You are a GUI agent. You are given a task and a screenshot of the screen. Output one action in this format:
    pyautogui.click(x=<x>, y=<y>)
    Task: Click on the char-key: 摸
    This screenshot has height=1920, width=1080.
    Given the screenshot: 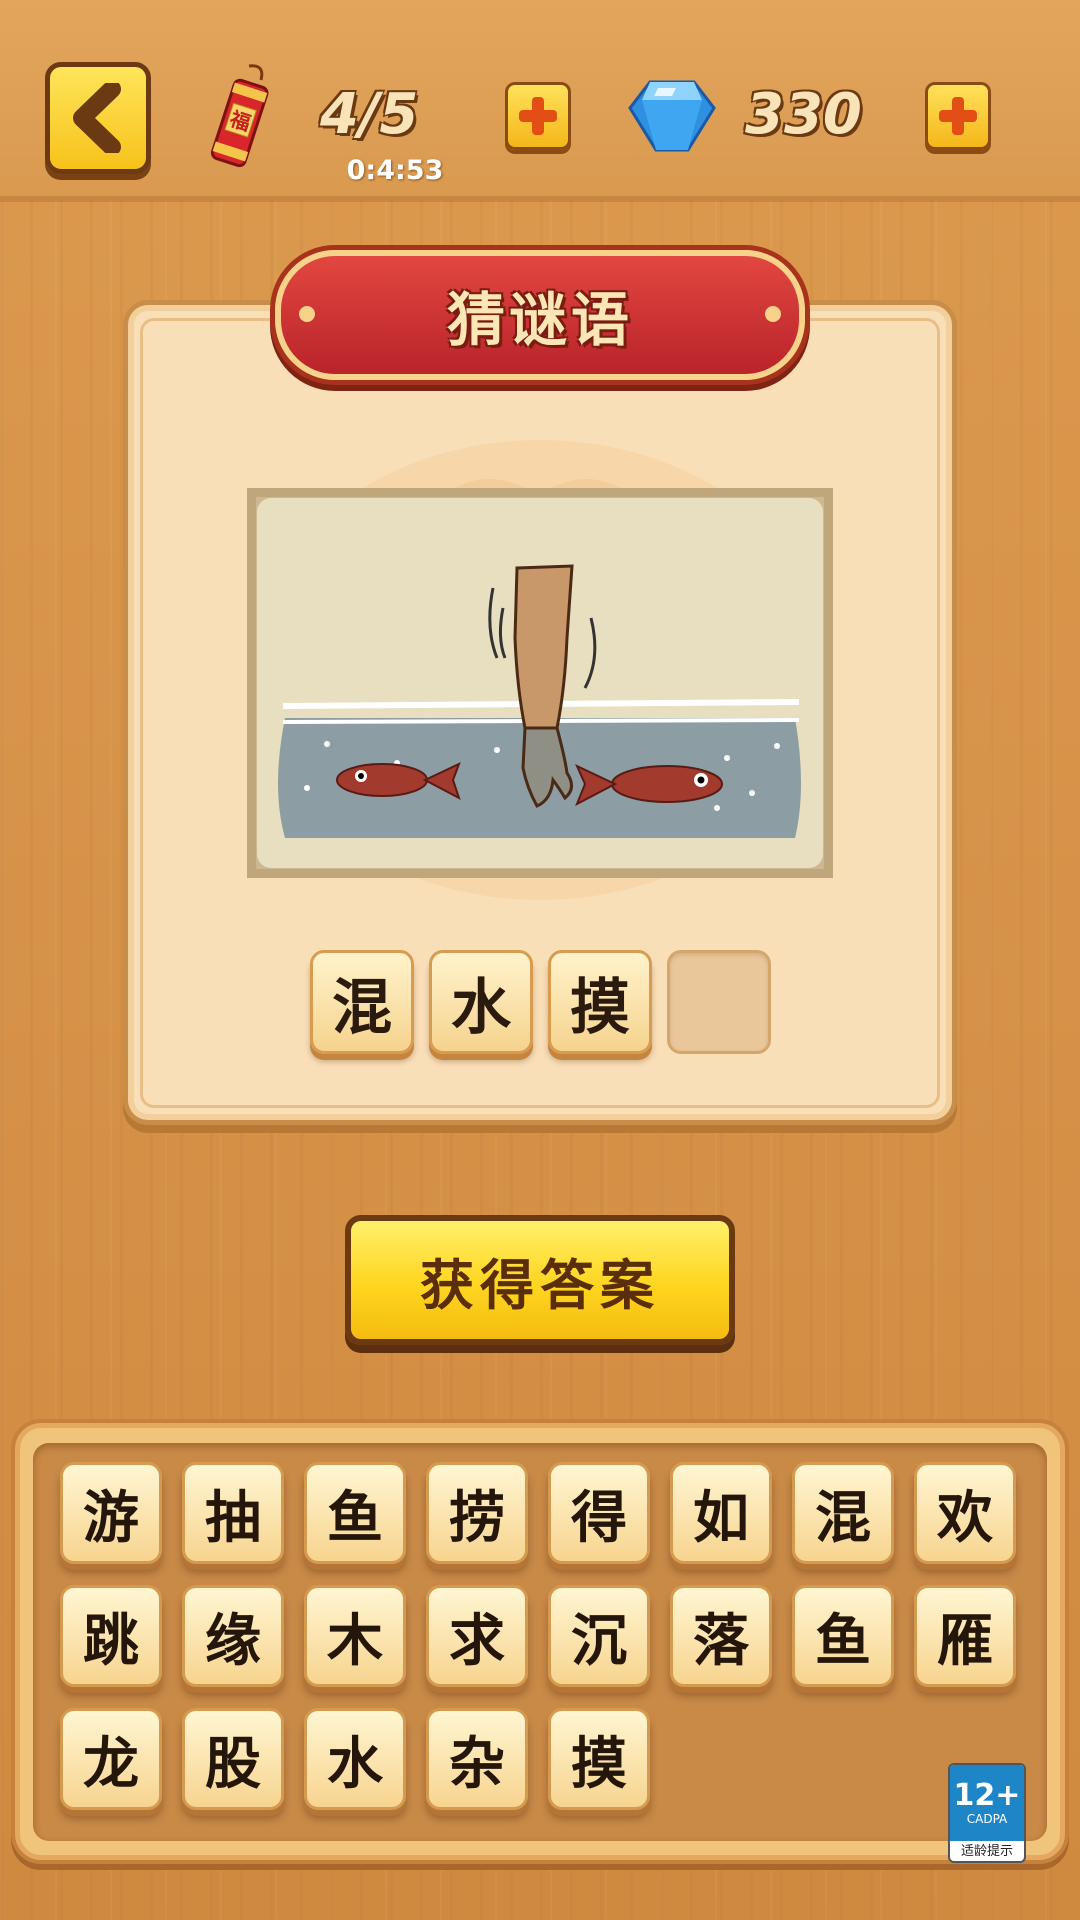 What is the action you would take?
    pyautogui.click(x=599, y=1759)
    